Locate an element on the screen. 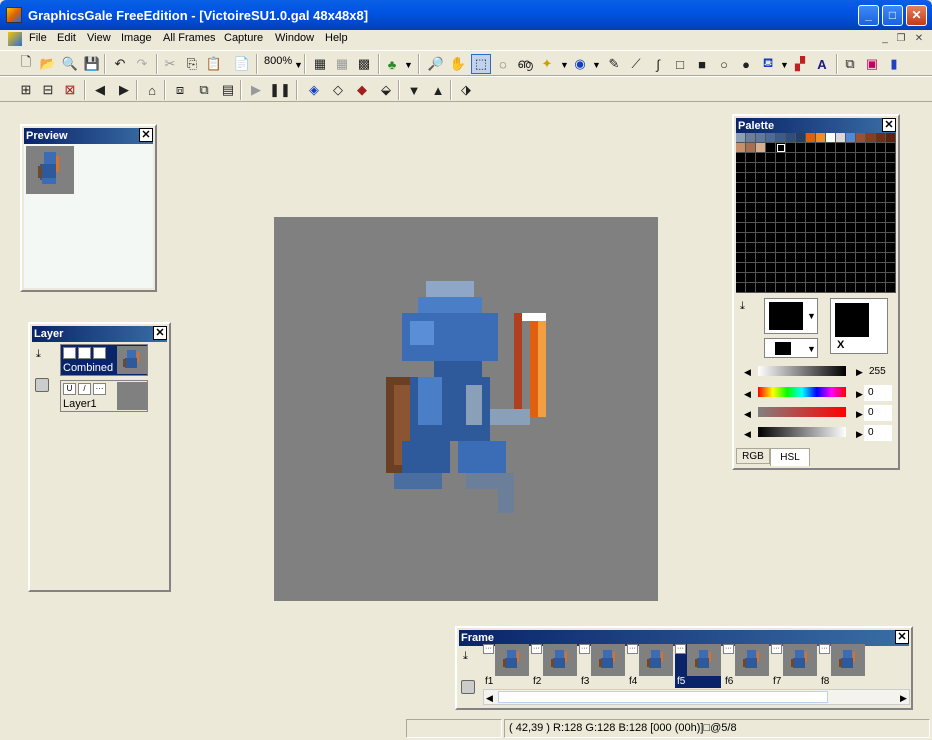  palette-grid is located at coordinates (816, 213).